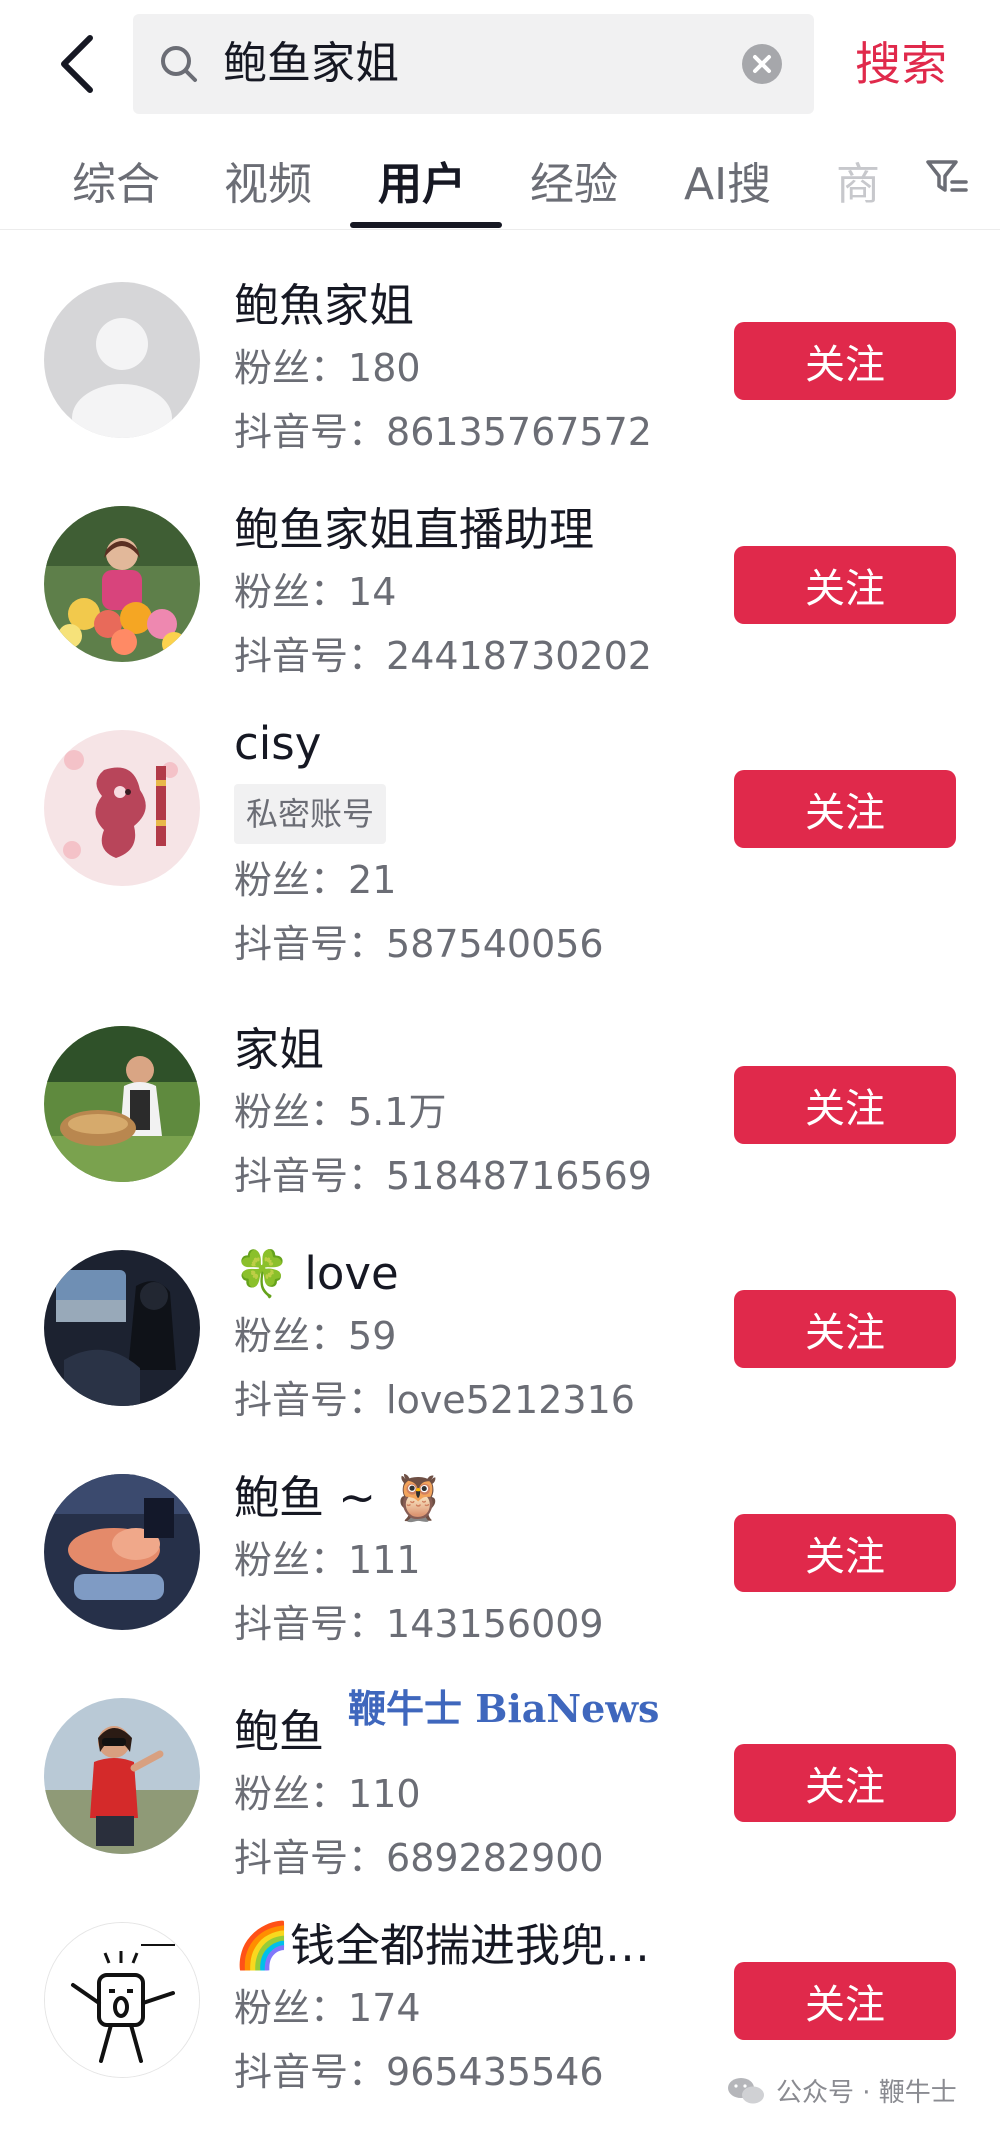 This screenshot has height=2133, width=1000. What do you see at coordinates (327, 368) in the screenshot?
I see `user-fans: 粉丝：180` at bounding box center [327, 368].